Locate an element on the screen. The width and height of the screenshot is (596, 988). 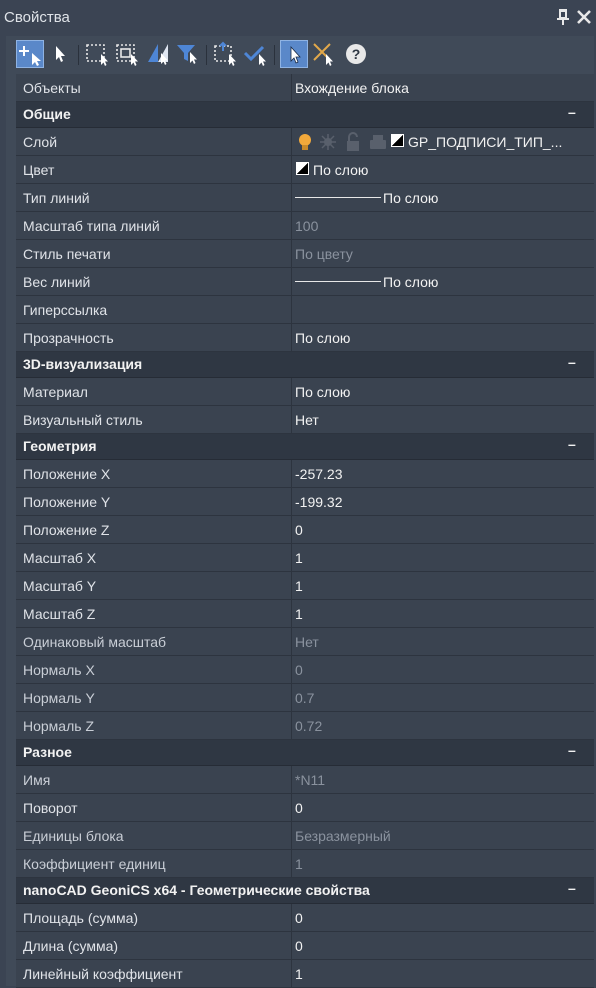
close-icon is located at coordinates (584, 17).